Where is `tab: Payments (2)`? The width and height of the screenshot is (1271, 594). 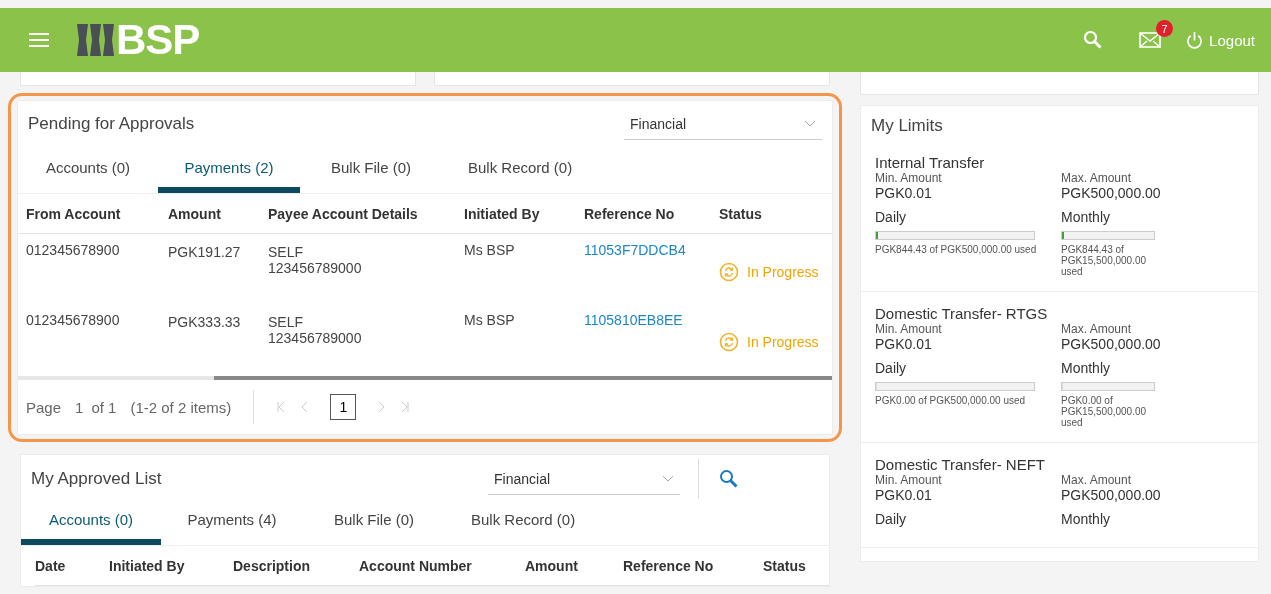 tab: Payments (2) is located at coordinates (229, 170).